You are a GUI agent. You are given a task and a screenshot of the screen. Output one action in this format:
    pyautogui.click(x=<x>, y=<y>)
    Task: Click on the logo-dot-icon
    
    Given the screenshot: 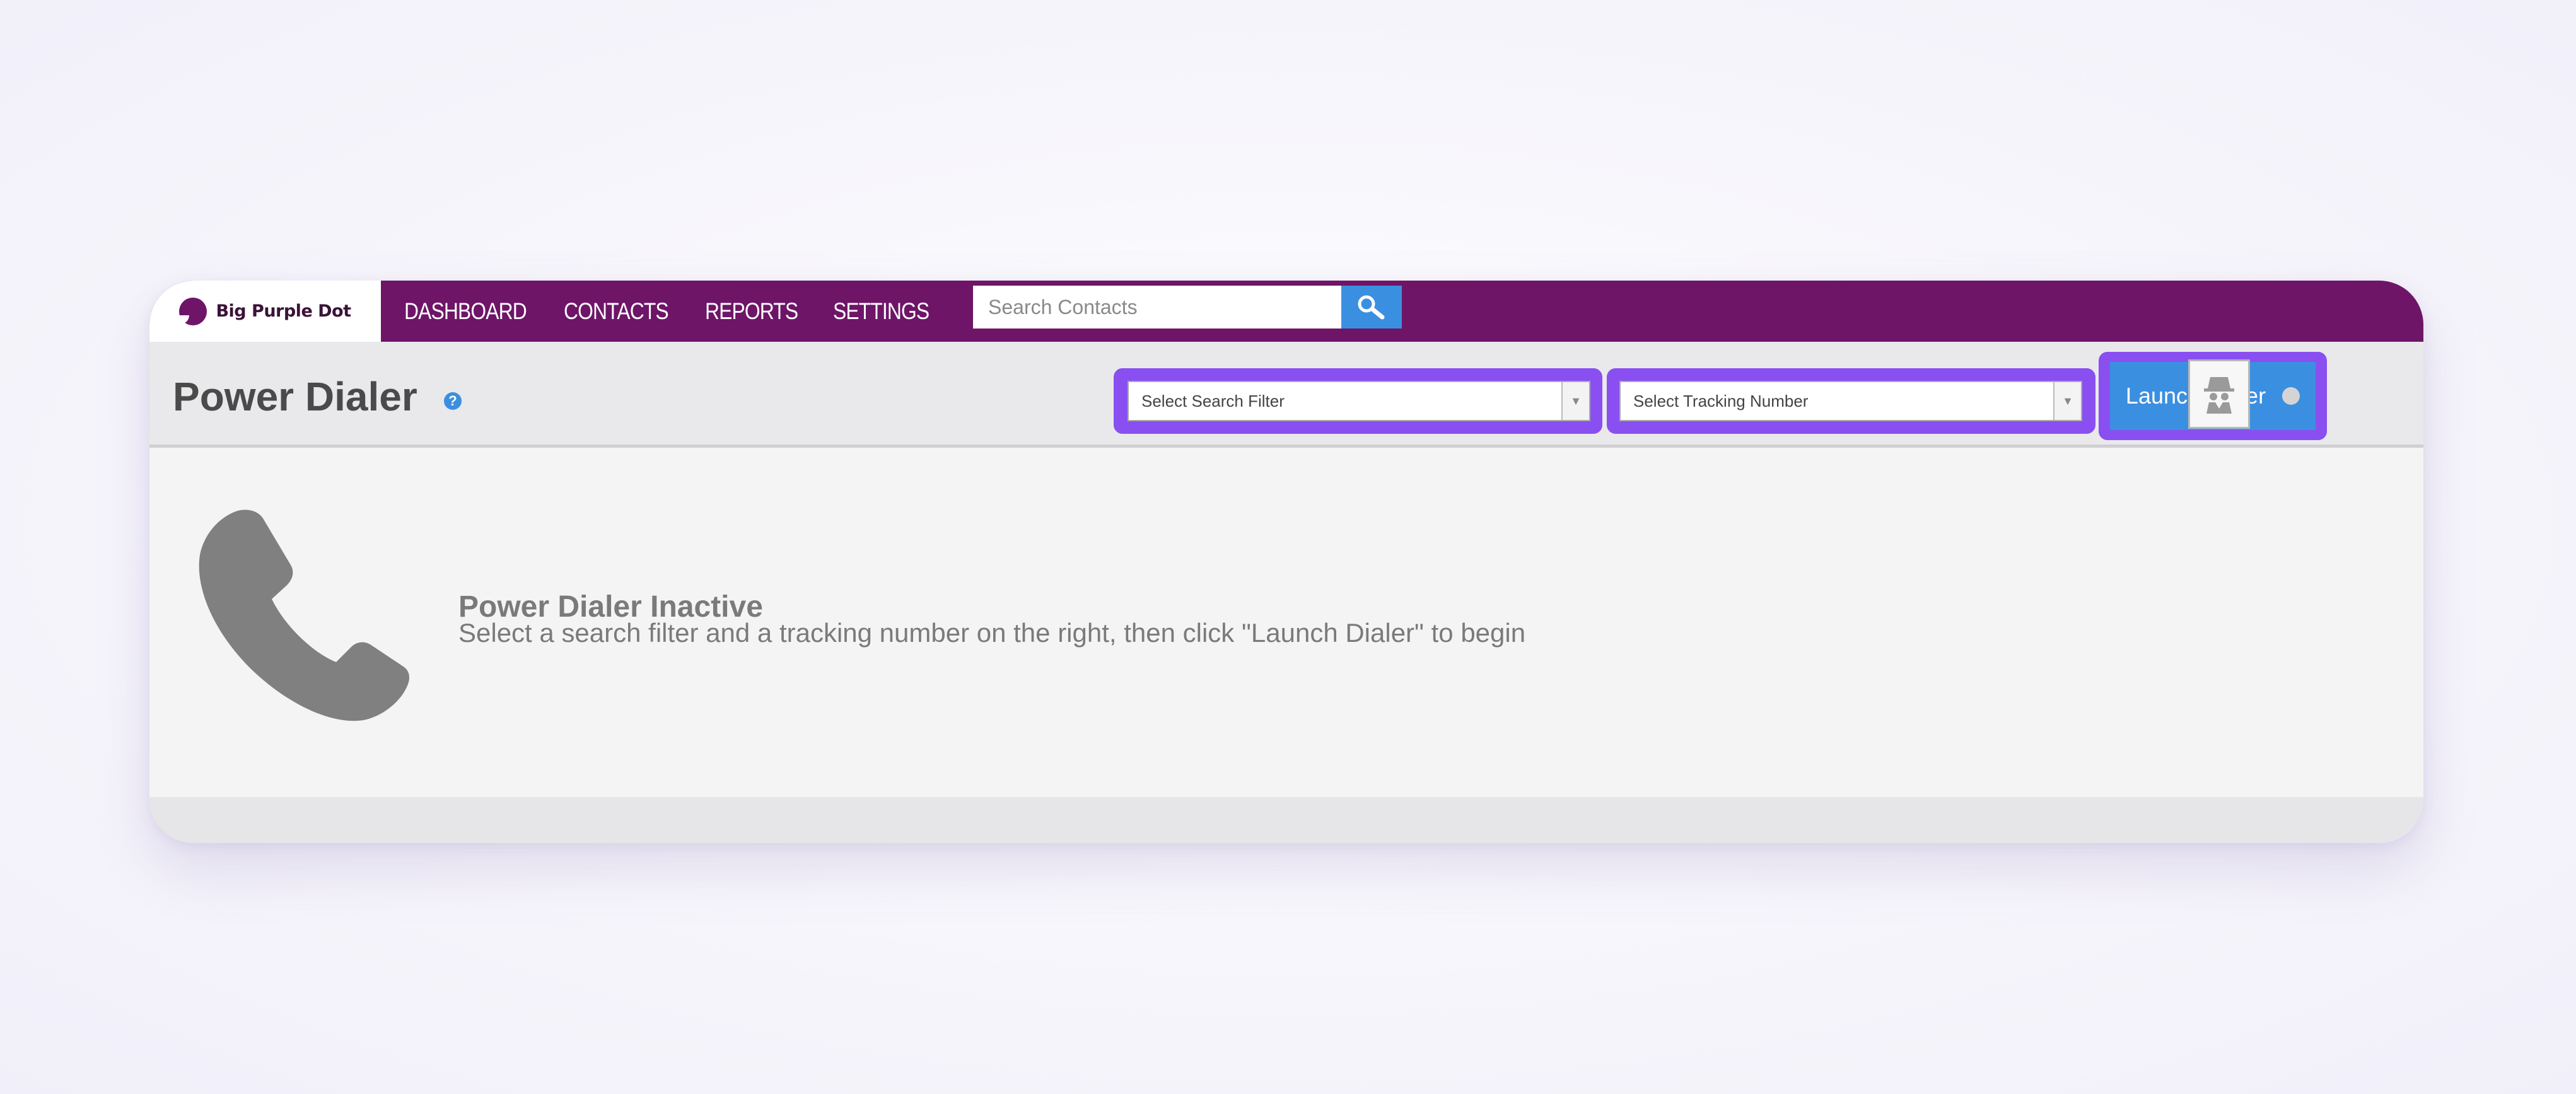 What is the action you would take?
    pyautogui.click(x=191, y=311)
    